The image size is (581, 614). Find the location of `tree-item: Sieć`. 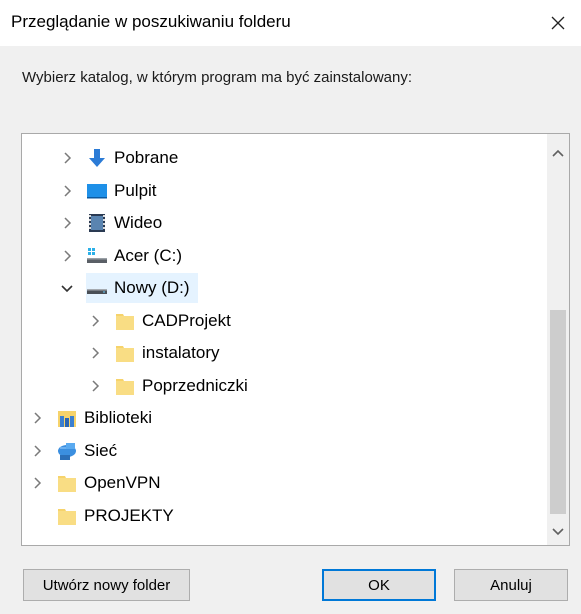

tree-item: Sieć is located at coordinates (283, 451).